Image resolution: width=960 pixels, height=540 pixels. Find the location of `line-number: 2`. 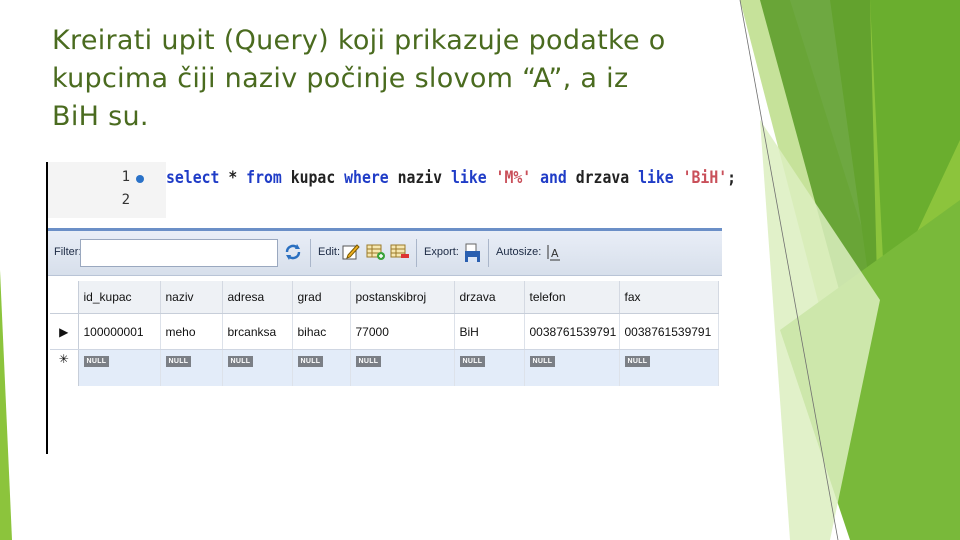

line-number: 2 is located at coordinates (125, 200).